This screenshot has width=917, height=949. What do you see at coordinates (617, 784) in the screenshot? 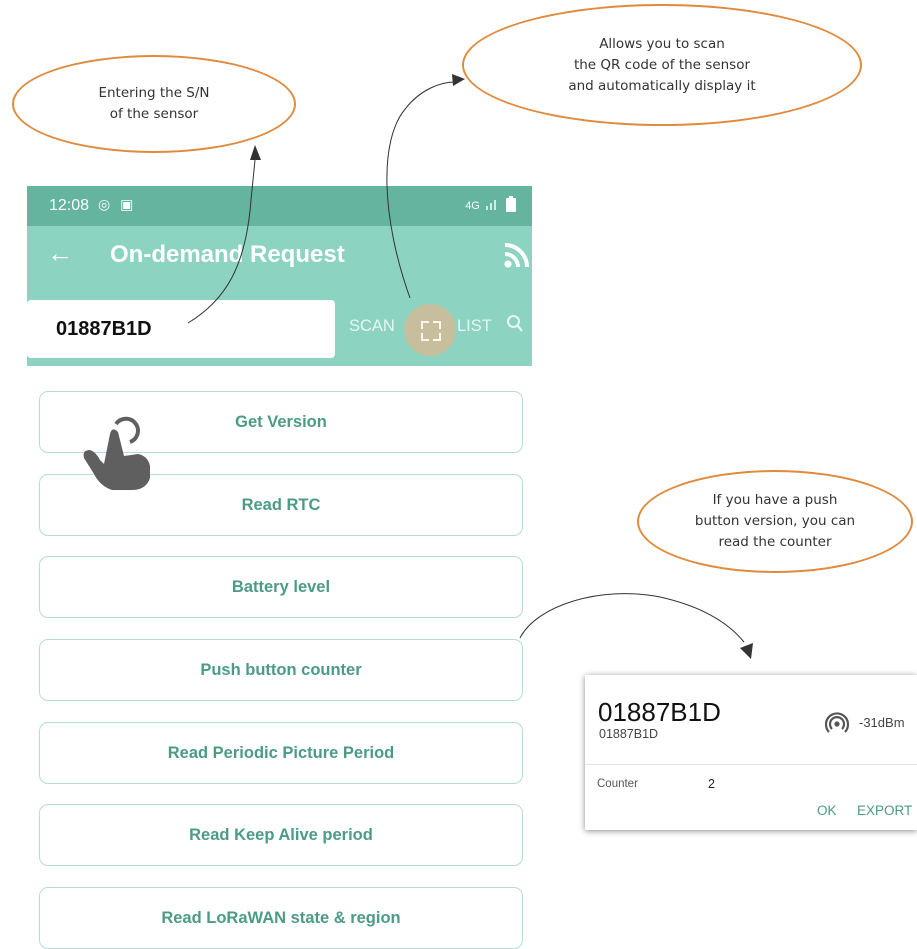
I see `counter-label: Counter` at bounding box center [617, 784].